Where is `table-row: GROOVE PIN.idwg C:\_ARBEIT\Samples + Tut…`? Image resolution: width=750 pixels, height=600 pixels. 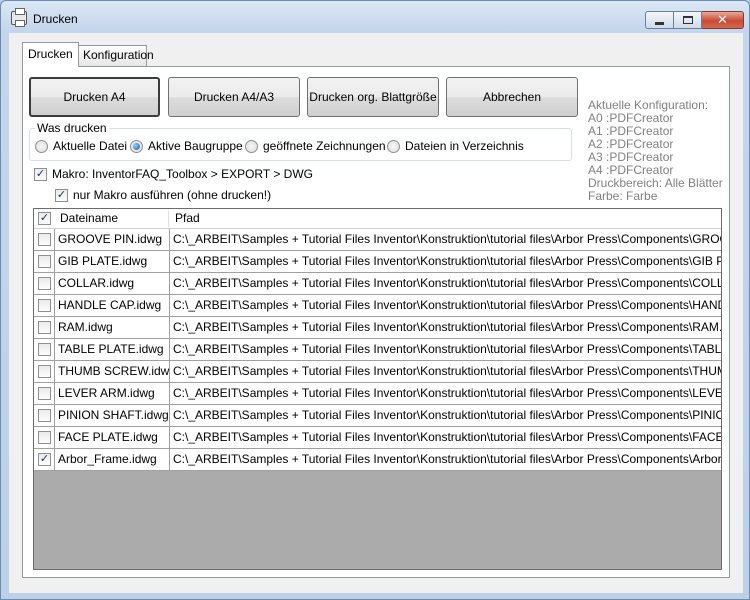
table-row: GROOVE PIN.idwg C:\_ARBEIT\Samples + Tut… is located at coordinates (377, 240).